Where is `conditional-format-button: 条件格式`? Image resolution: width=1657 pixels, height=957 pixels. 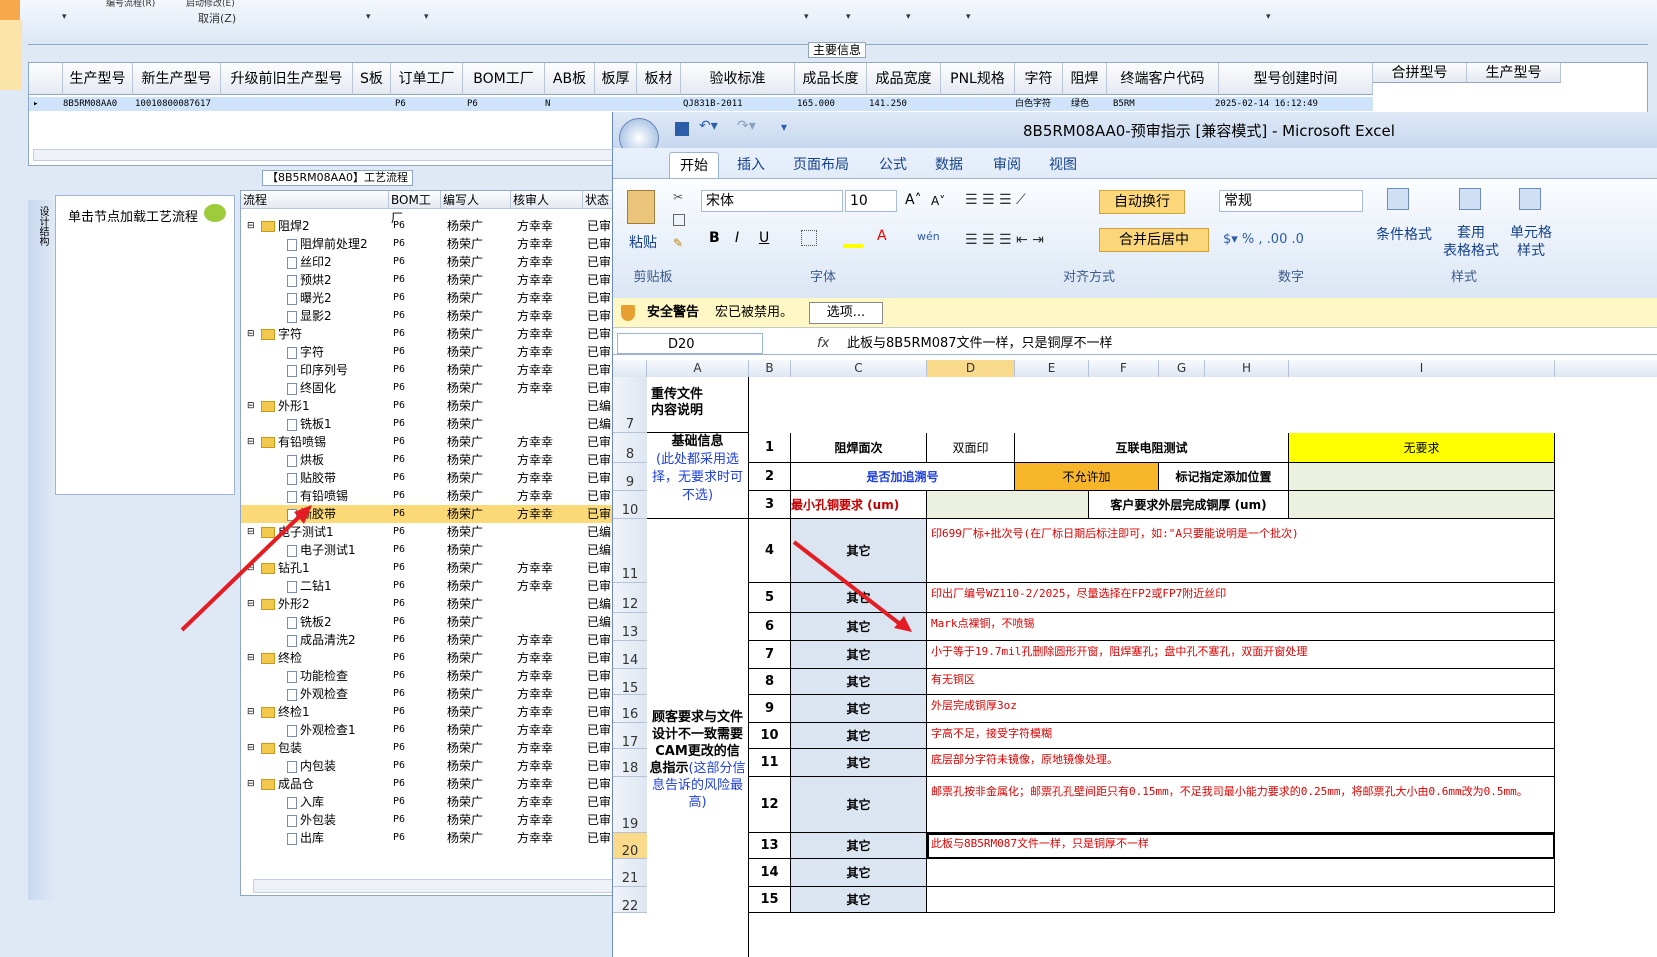
conditional-format-button: 条件格式 is located at coordinates (1404, 234).